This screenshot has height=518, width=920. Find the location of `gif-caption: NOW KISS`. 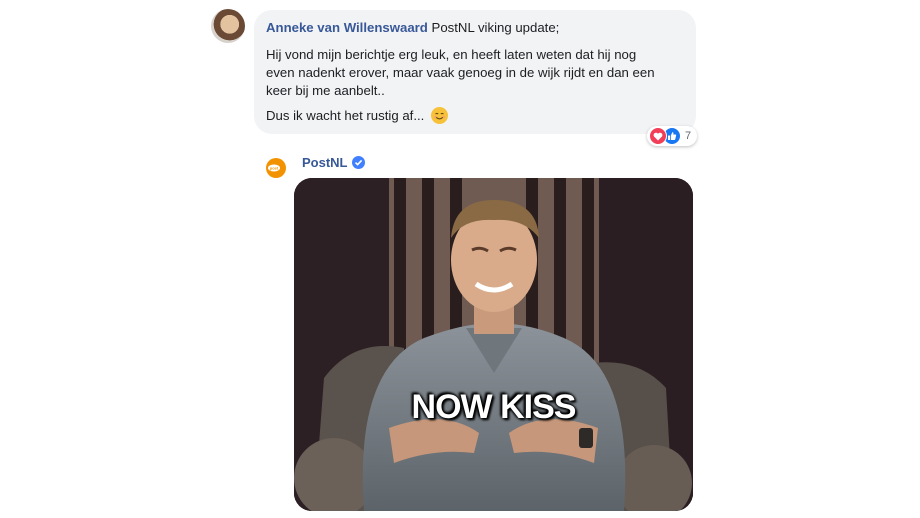

gif-caption: NOW KISS is located at coordinates (494, 407).